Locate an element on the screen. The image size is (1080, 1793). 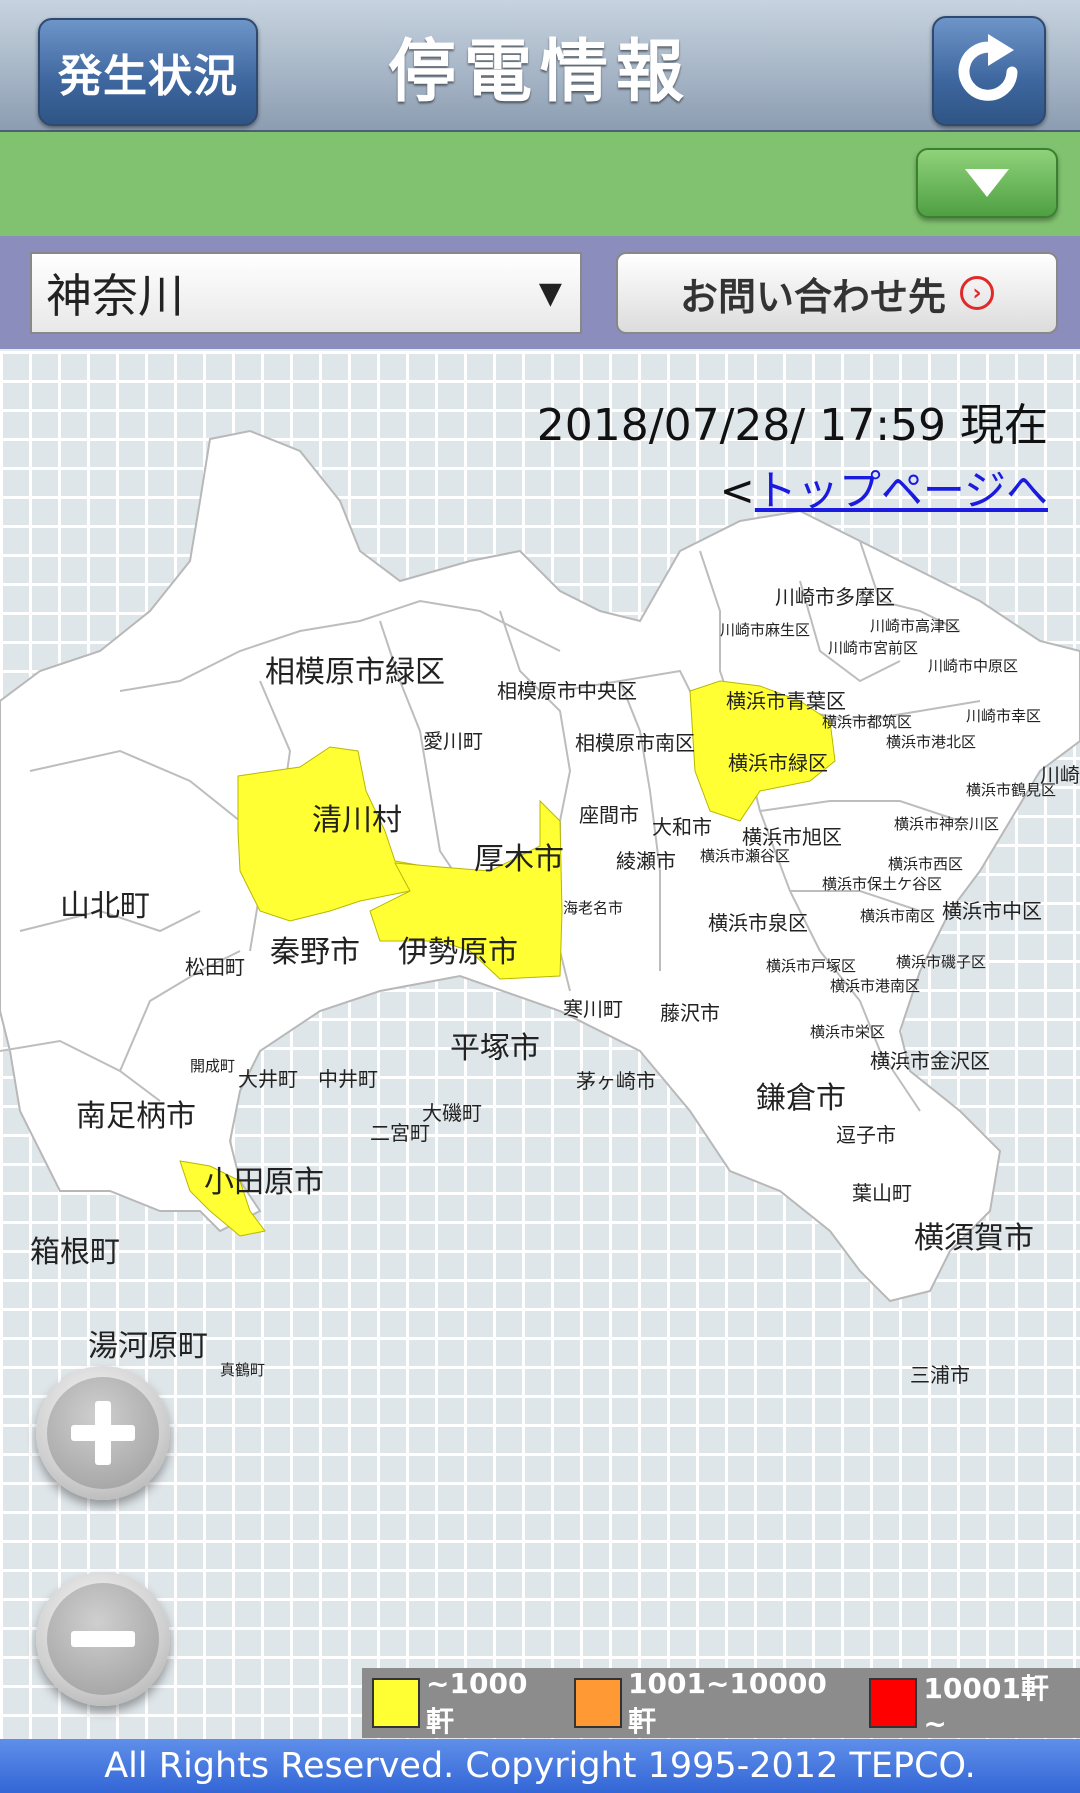
legend-label-low: ~1000軒 is located at coordinates (477, 1702).